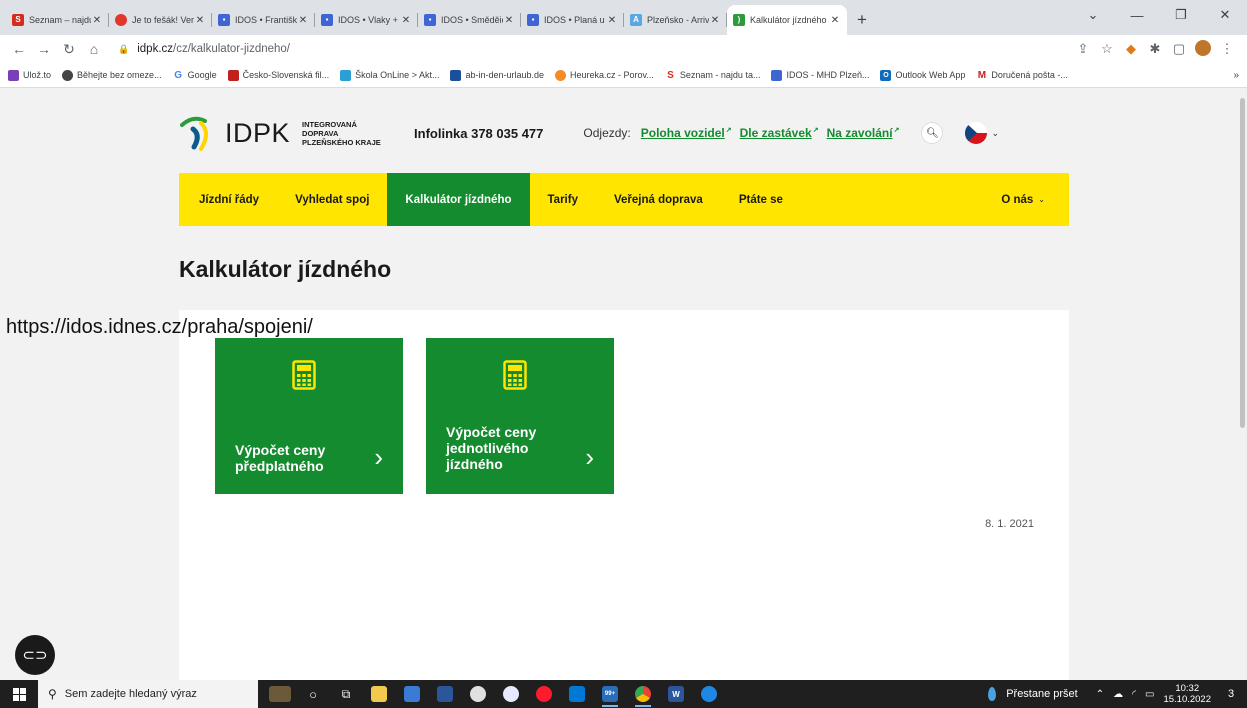  I want to click on browser-tab: ▪ IDOS • Vlaky + Aut ✕, so click(366, 20).